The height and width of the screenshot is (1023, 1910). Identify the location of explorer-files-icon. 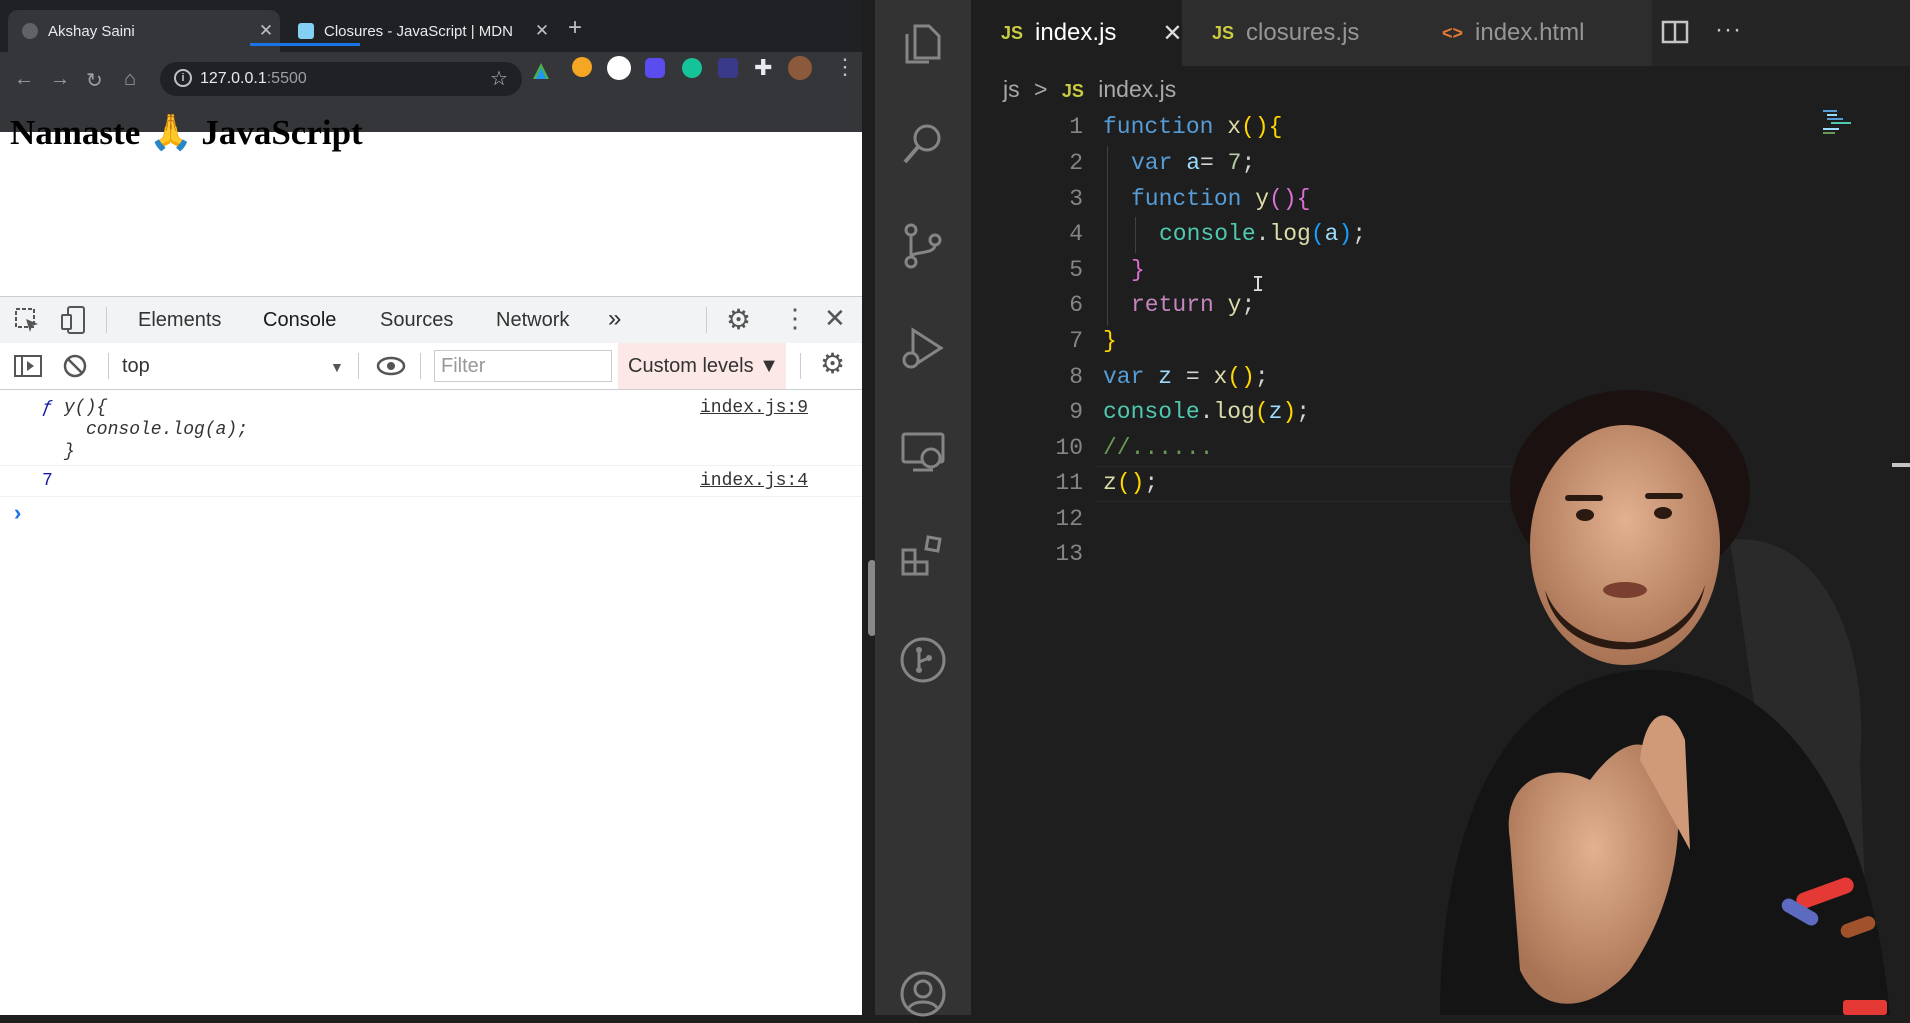
(923, 44).